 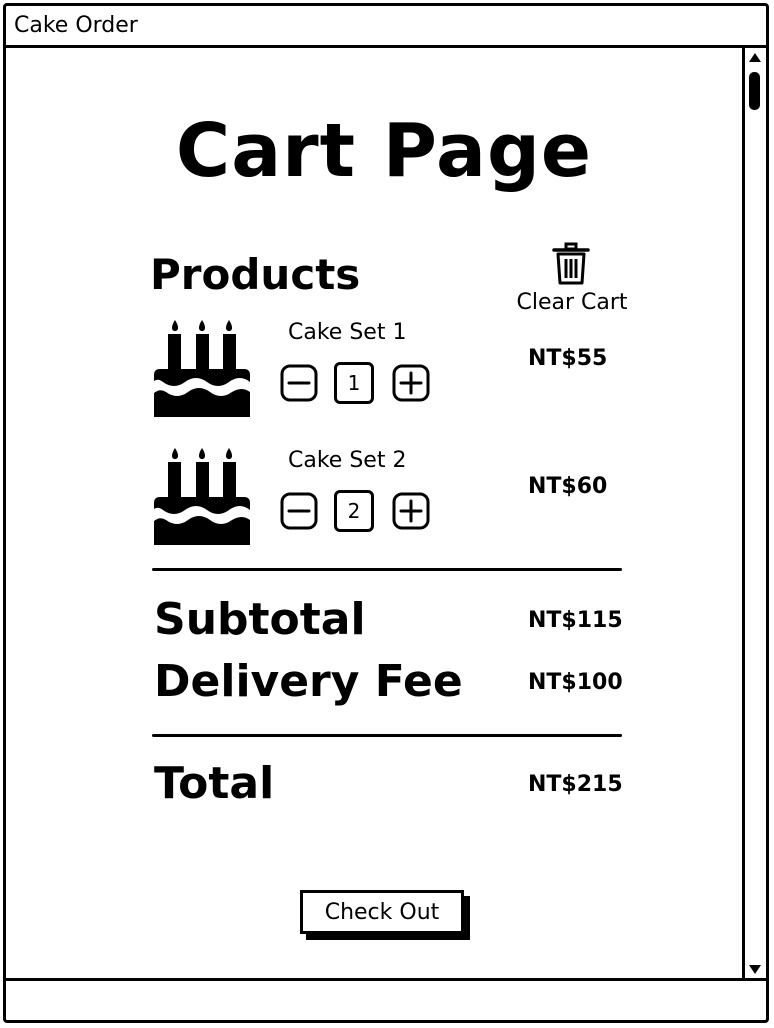 What do you see at coordinates (76, 25) in the screenshot?
I see `window-title: Cake Order` at bounding box center [76, 25].